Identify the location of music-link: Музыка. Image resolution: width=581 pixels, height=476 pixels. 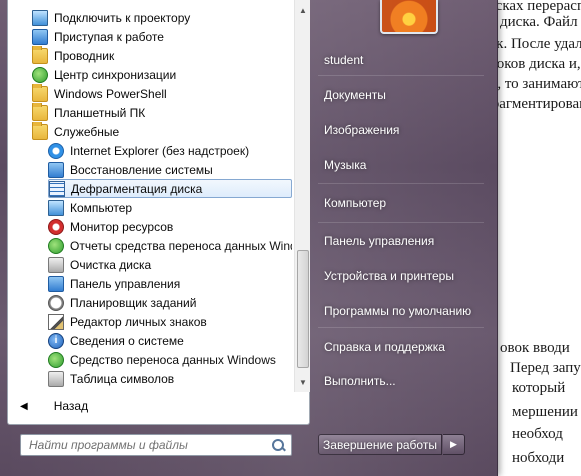
(345, 165).